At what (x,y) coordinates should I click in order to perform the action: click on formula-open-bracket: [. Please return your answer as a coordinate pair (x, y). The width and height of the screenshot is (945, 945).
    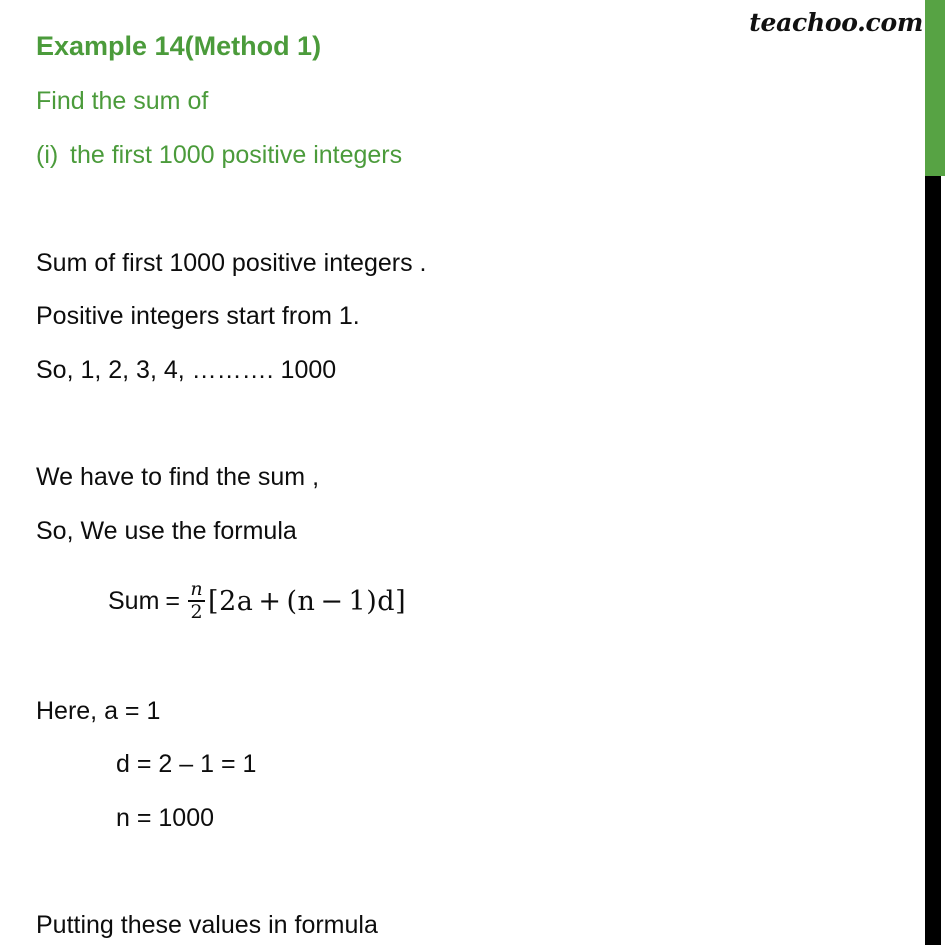
    Looking at the image, I should click on (214, 602).